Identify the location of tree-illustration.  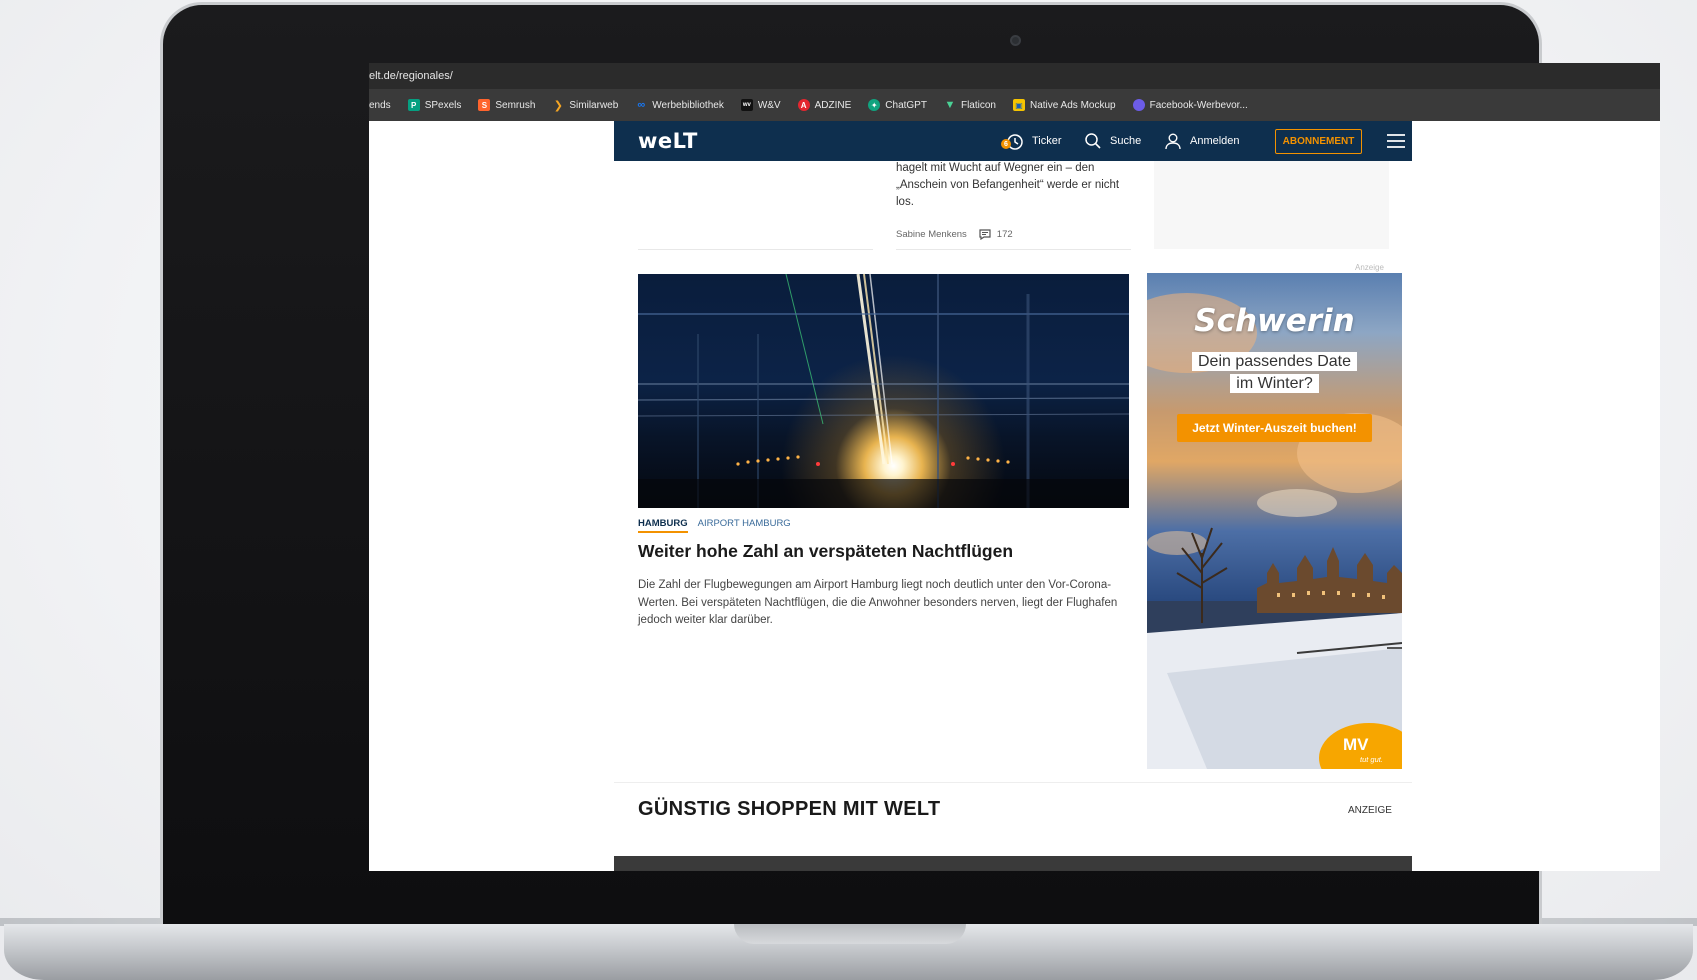
(1202, 575).